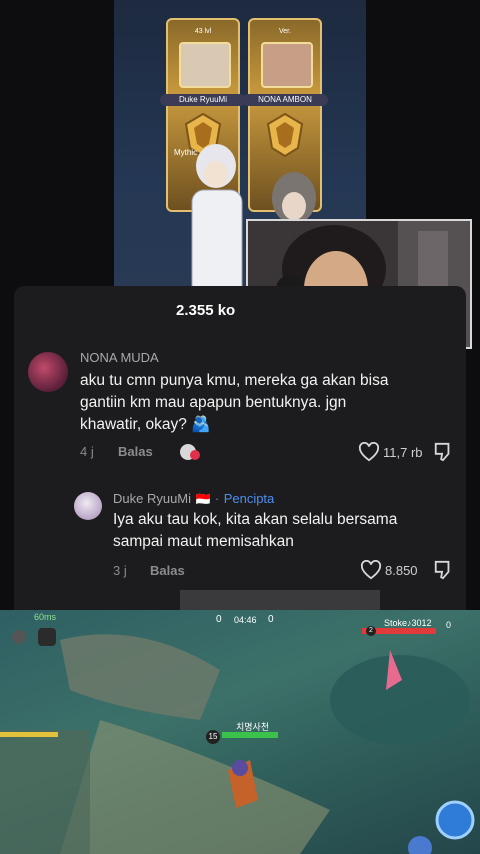  Describe the element at coordinates (152, 498) in the screenshot. I see `comment-username: Duke RyuuMi` at that location.